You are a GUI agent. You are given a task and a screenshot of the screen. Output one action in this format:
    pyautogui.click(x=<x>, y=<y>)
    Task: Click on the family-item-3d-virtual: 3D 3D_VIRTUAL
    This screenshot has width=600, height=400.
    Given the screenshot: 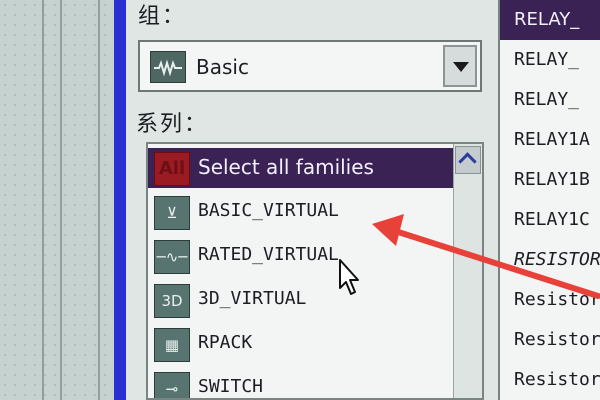 What is the action you would take?
    pyautogui.click(x=302, y=300)
    